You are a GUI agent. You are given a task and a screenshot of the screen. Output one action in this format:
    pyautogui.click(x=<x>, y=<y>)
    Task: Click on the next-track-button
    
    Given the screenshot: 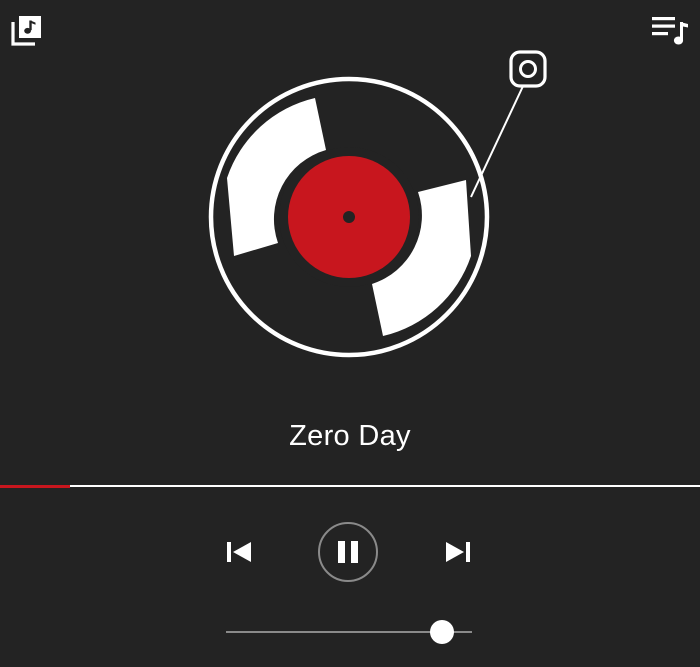 What is the action you would take?
    pyautogui.click(x=458, y=552)
    